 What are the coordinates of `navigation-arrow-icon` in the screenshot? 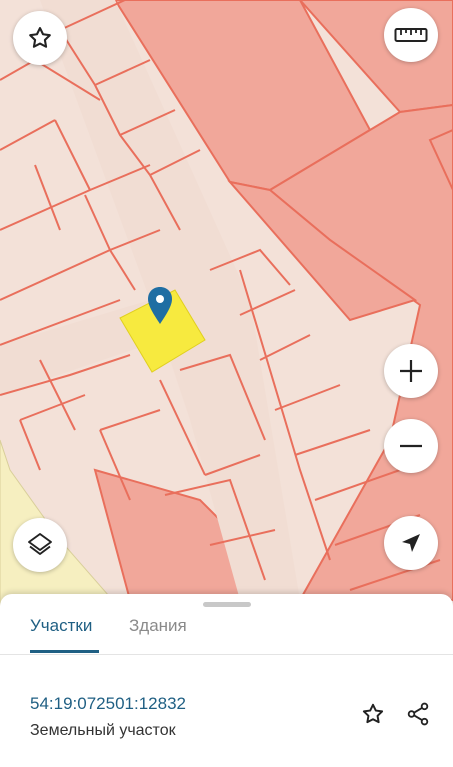 It's located at (411, 543).